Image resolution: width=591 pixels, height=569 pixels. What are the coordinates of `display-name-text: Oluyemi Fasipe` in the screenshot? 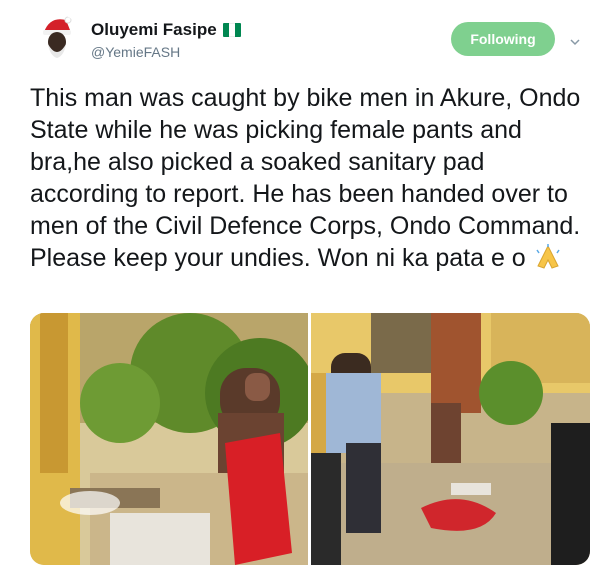 It's located at (154, 29).